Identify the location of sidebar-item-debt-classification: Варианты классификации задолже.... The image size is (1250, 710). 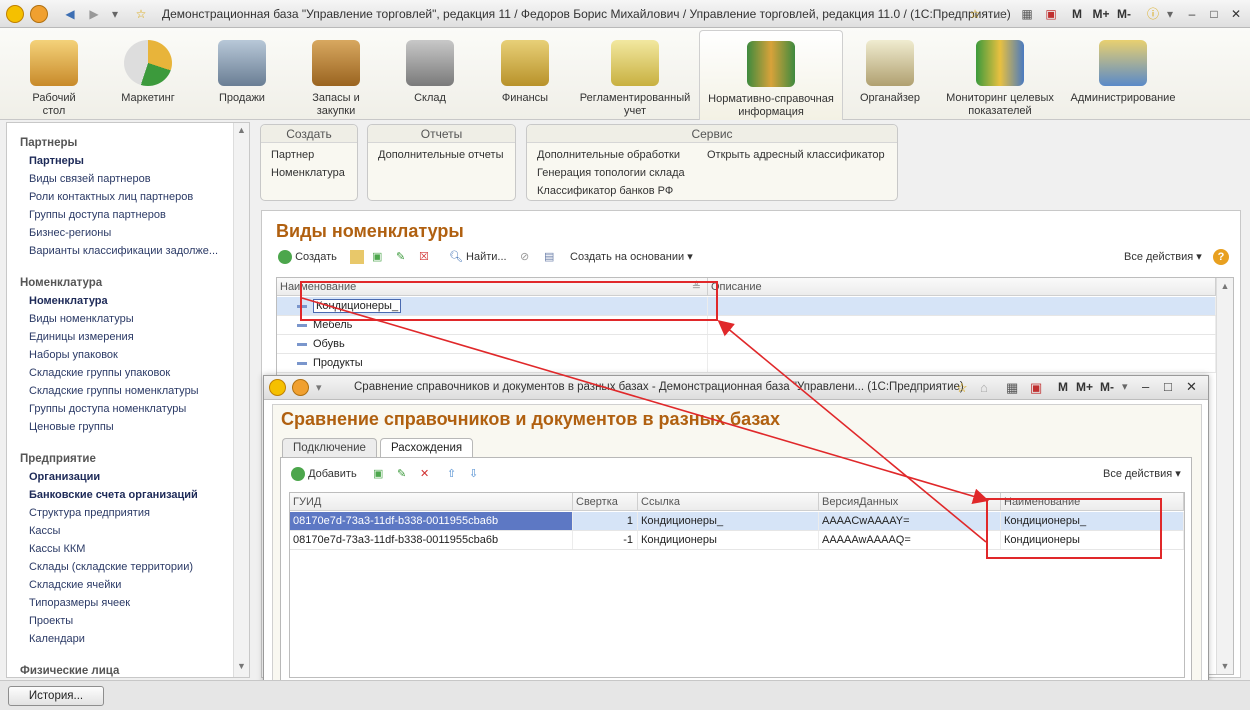
(123, 251).